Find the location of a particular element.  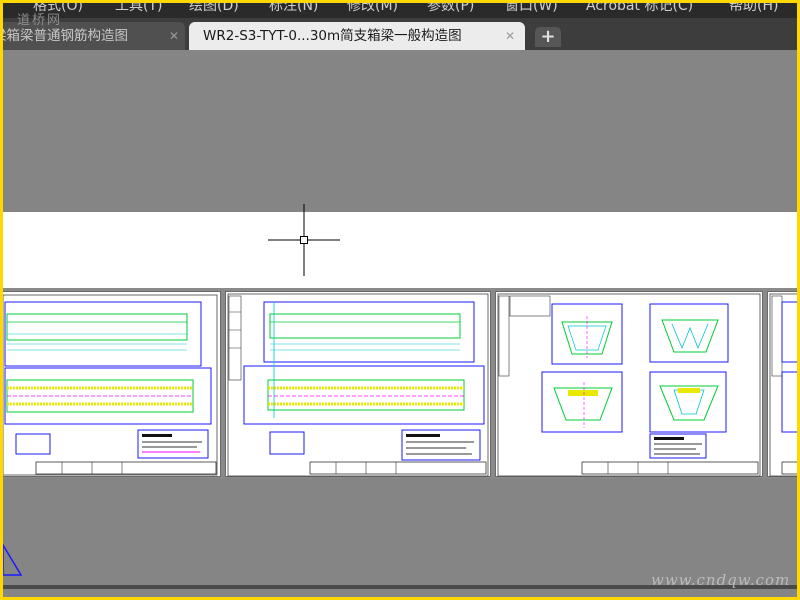

menu-draw: 绘图(D) is located at coordinates (214, 8).